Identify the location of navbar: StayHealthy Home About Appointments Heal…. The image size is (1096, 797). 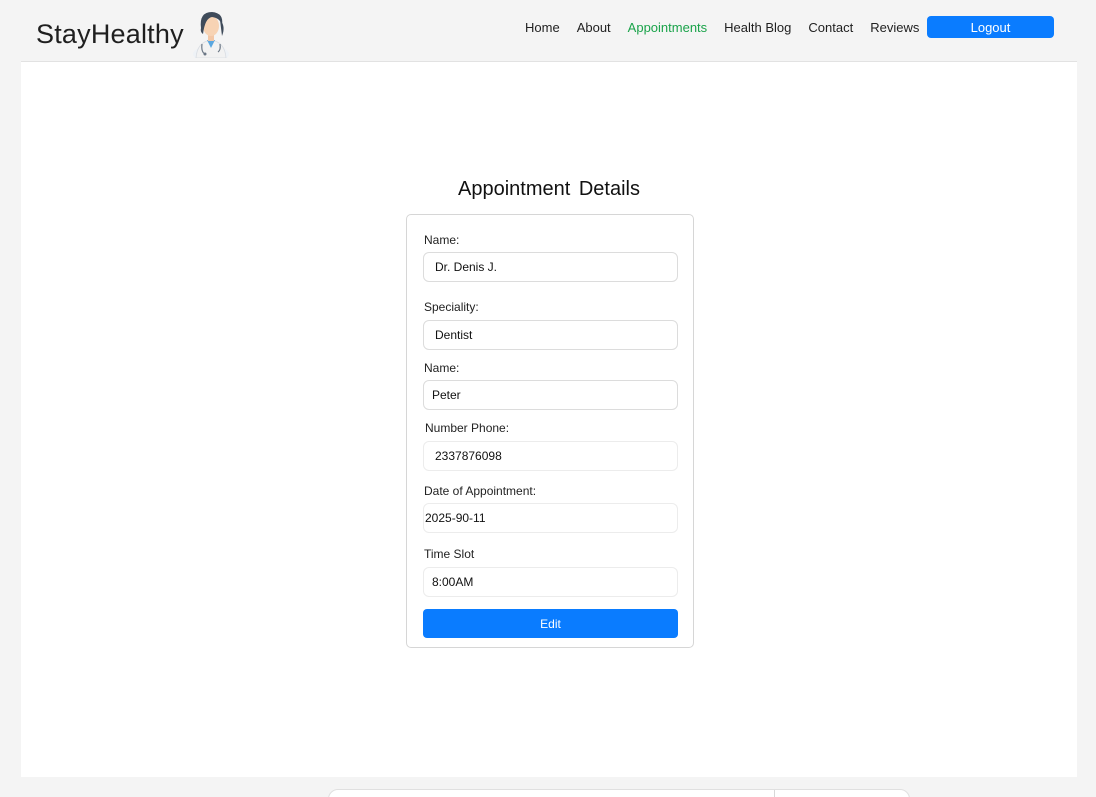
(548, 30).